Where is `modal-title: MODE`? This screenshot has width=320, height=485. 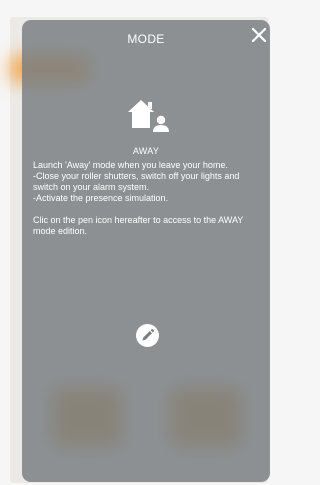
modal-title: MODE is located at coordinates (146, 39).